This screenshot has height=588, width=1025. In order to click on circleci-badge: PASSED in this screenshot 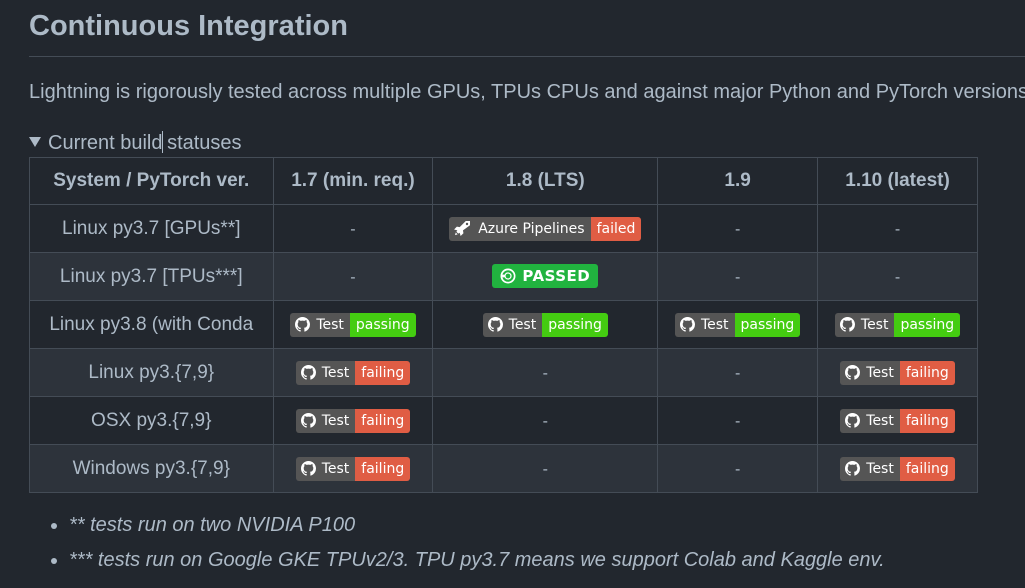, I will do `click(545, 275)`.